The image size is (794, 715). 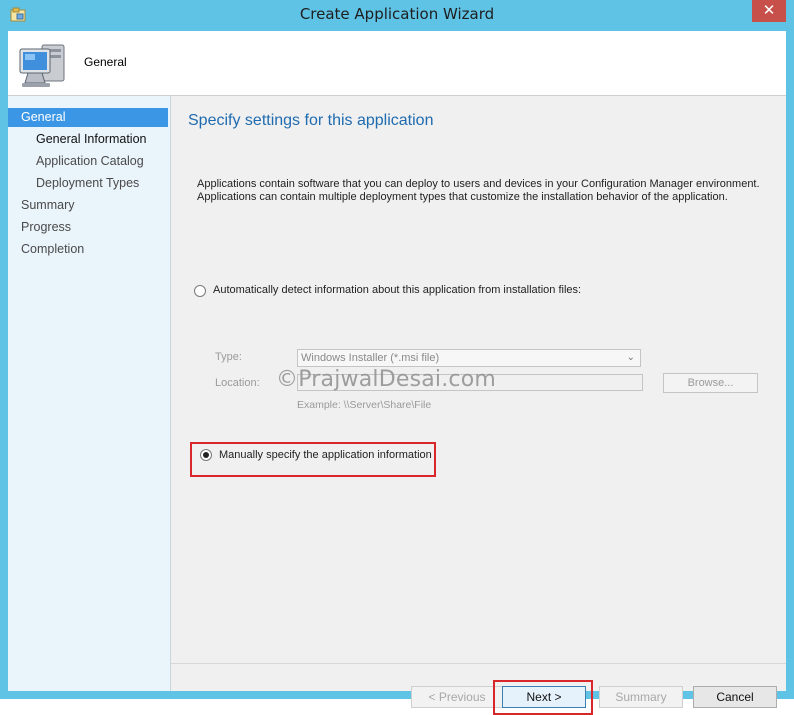 What do you see at coordinates (641, 697) in the screenshot?
I see `summary-button: Summary` at bounding box center [641, 697].